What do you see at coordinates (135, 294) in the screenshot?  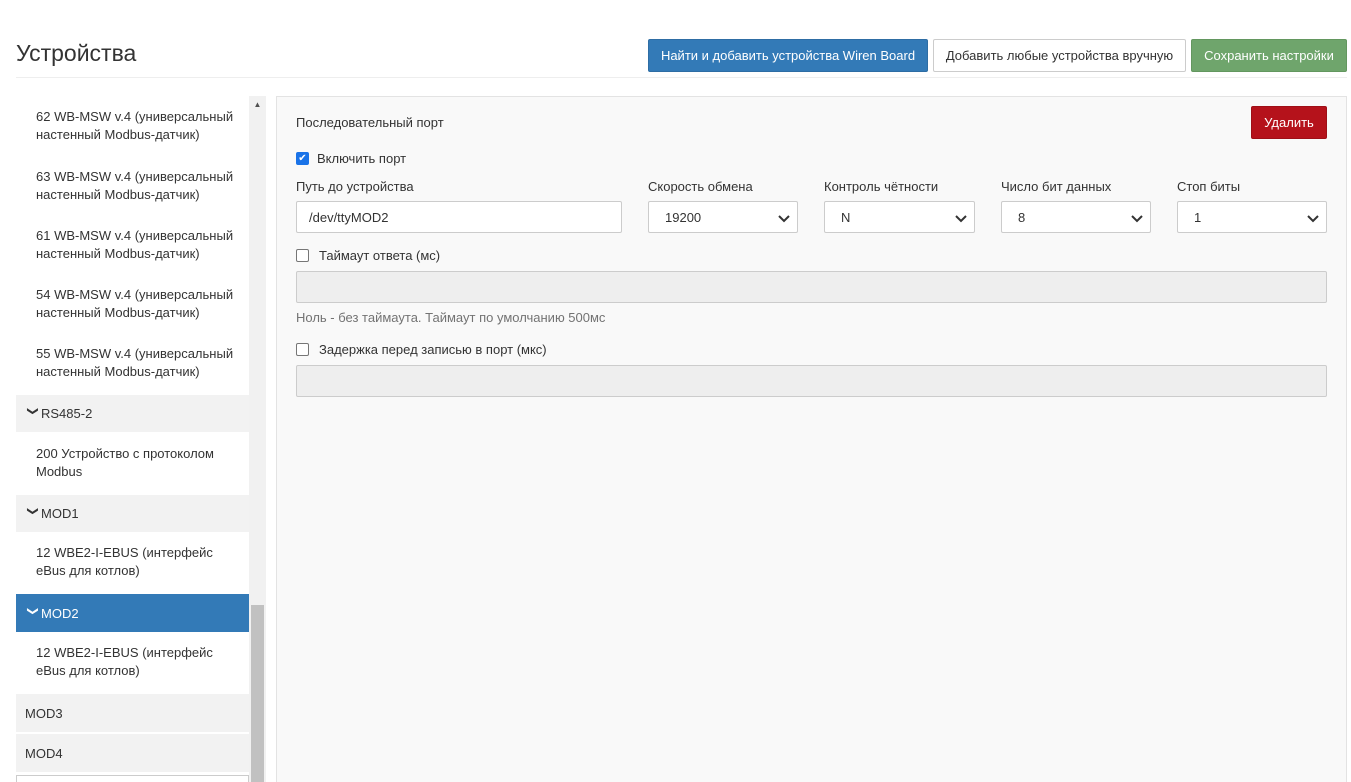 I see `device-name: 54 WB-MSW v.4 (универсальный` at bounding box center [135, 294].